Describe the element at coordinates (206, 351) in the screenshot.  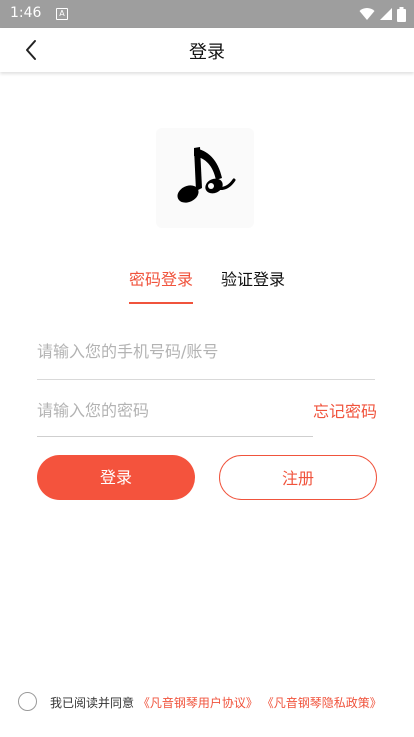
I see `account-input` at that location.